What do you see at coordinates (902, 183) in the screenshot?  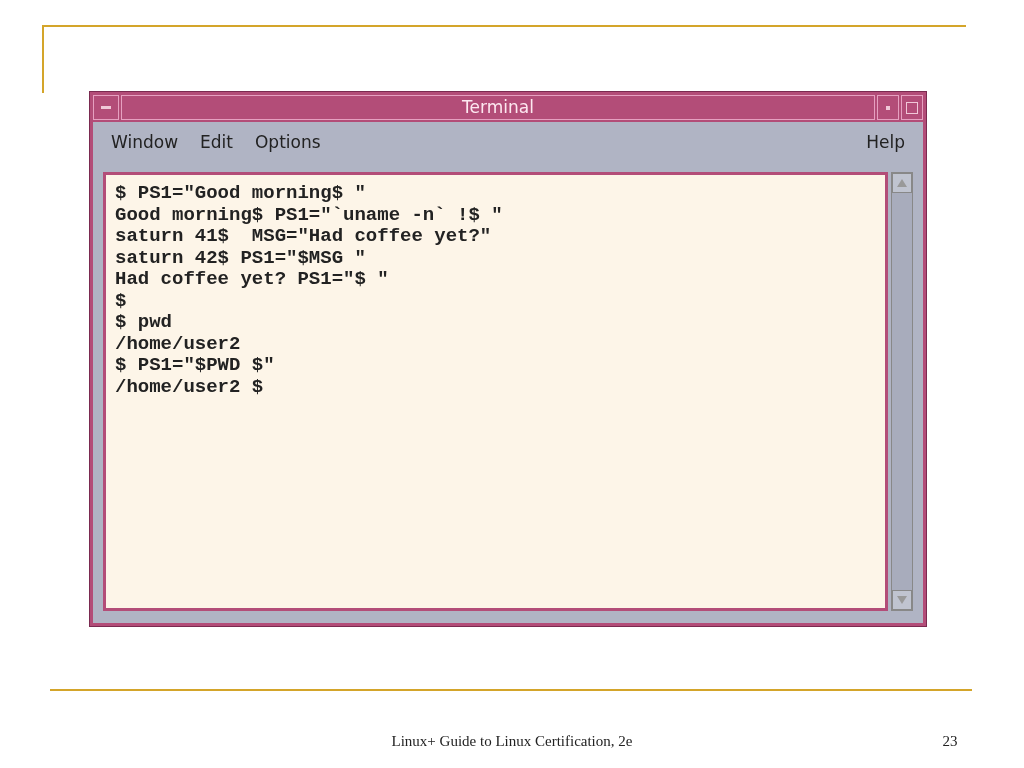 I see `scroll-up-icon` at bounding box center [902, 183].